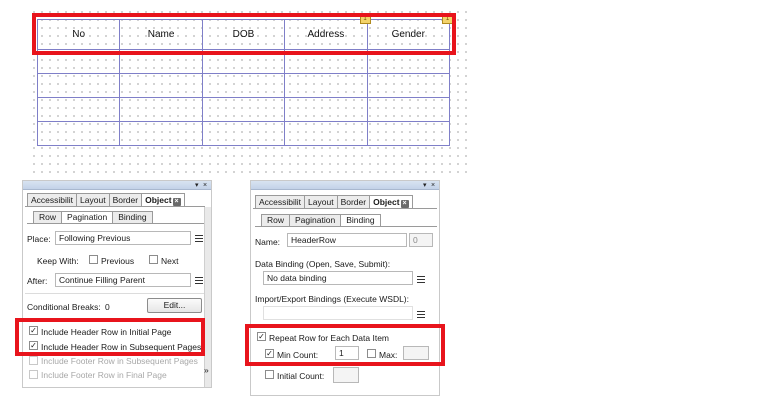 The image size is (770, 411). I want to click on repeat-row-label: Repeat Row for Each Data Item, so click(329, 338).